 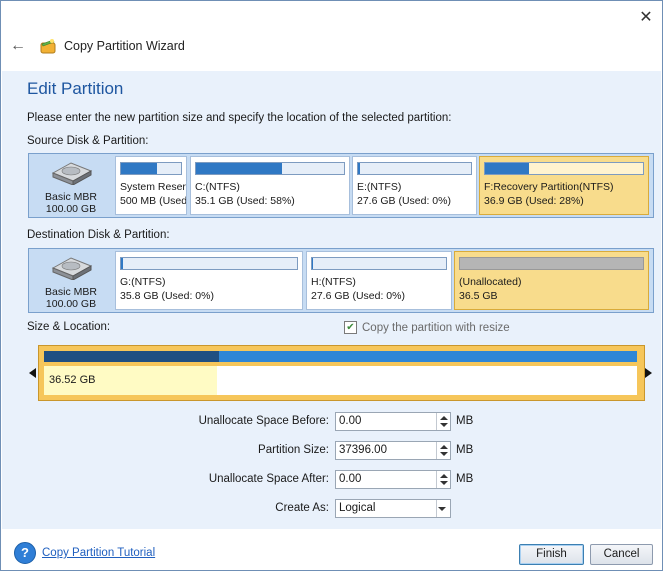 I want to click on resize-checkbox-row: ✔ Copy the partition with resize, so click(x=427, y=327).